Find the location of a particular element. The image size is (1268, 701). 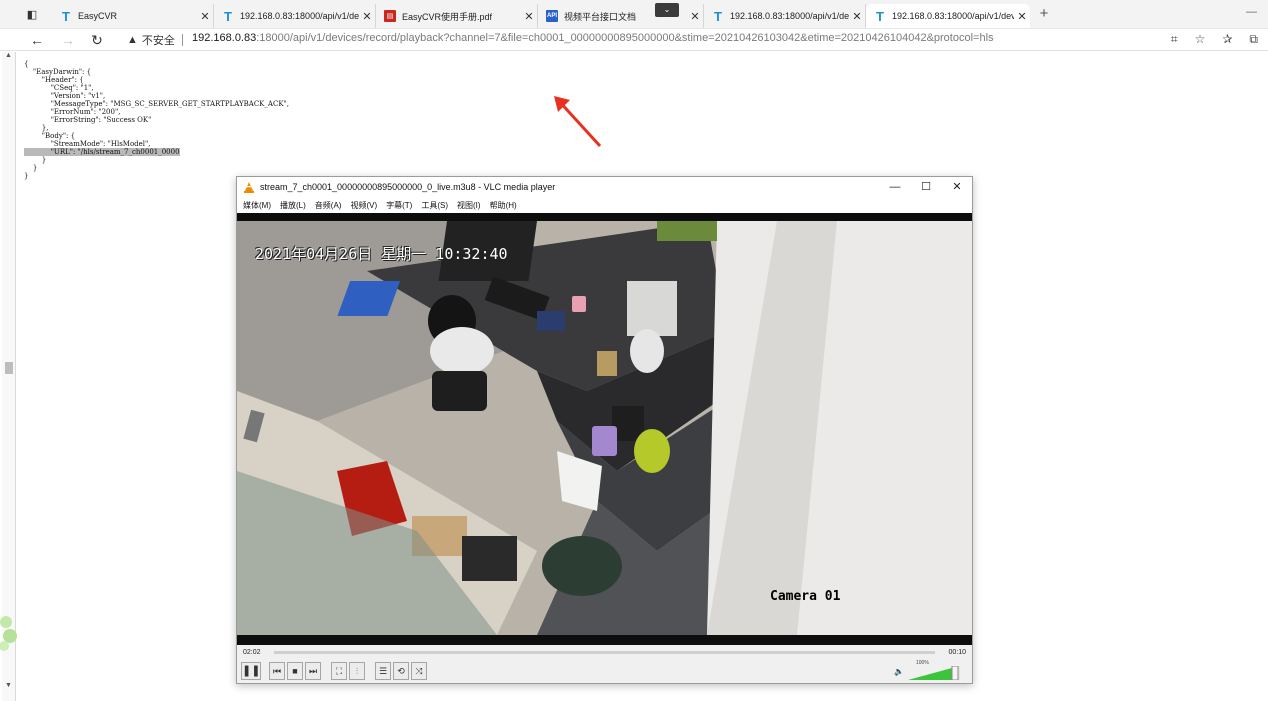

toolbar-icons: ⌗ ☆ ✰ ⧉ is located at coordinates (1214, 39).